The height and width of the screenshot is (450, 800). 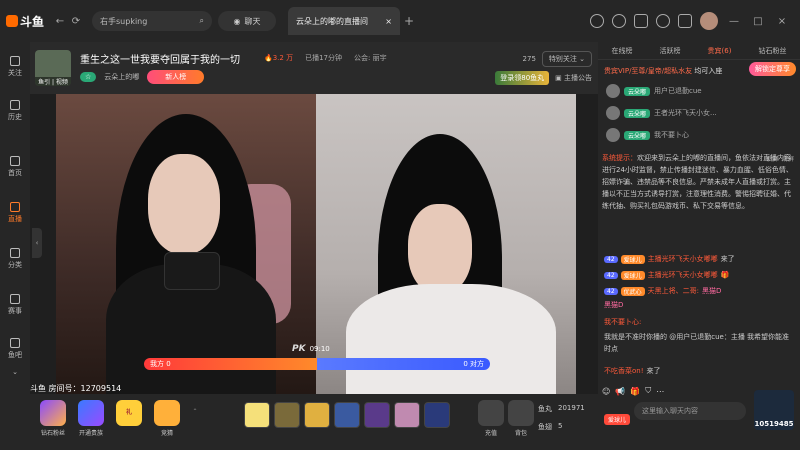 What do you see at coordinates (15, 372) in the screenshot?
I see `sidebar-collapse-icon: ⌄` at bounding box center [15, 372].